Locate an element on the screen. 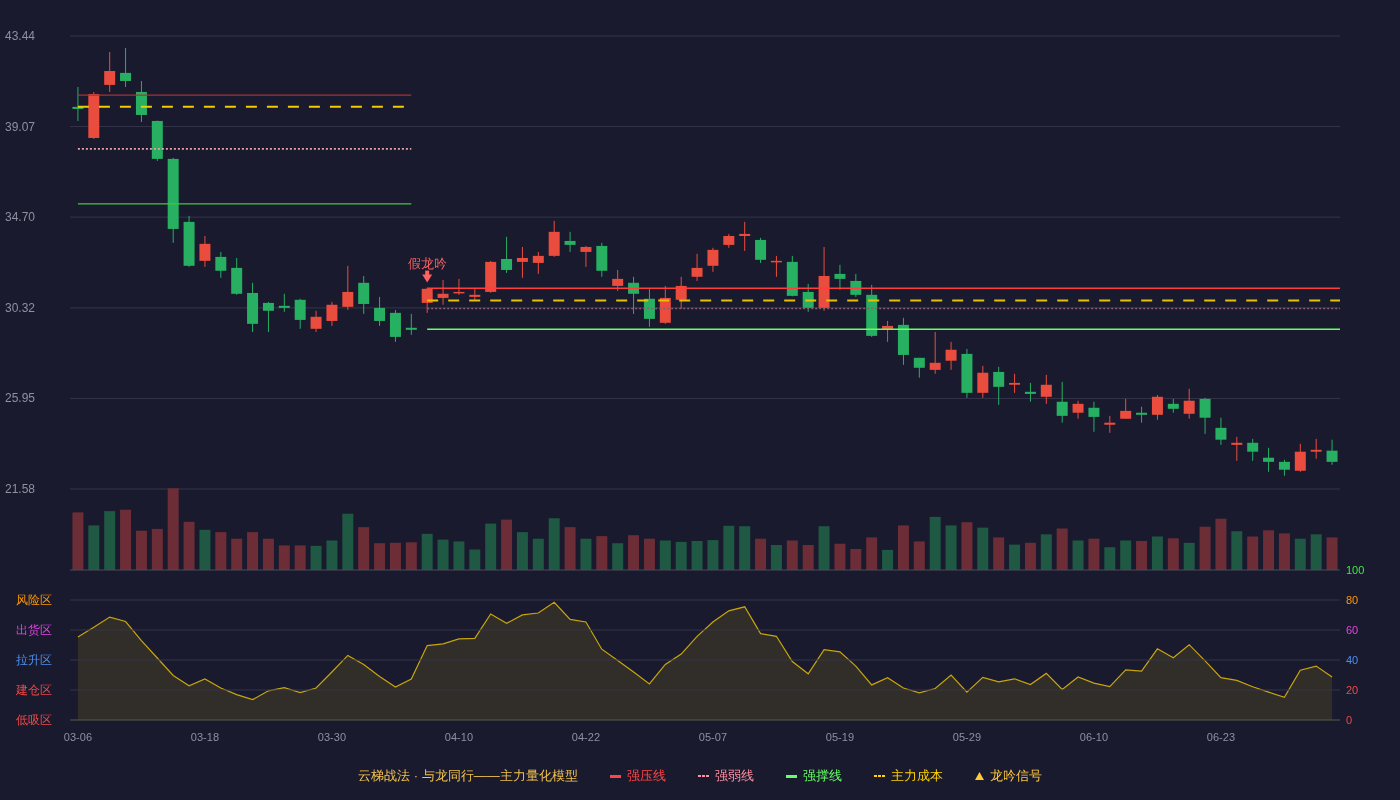  indicator-axis-label: 100 is located at coordinates (1355, 570).